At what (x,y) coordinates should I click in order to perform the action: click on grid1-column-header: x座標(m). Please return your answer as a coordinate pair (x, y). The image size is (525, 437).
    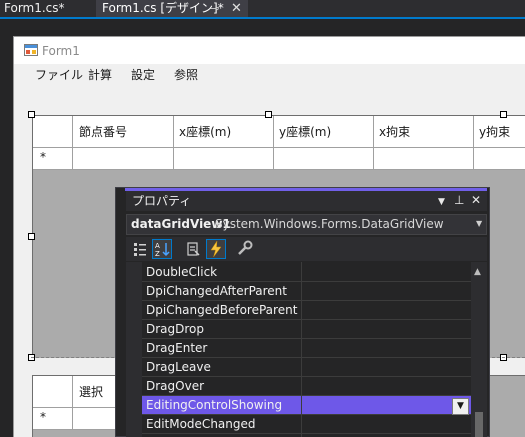
    Looking at the image, I should click on (224, 132).